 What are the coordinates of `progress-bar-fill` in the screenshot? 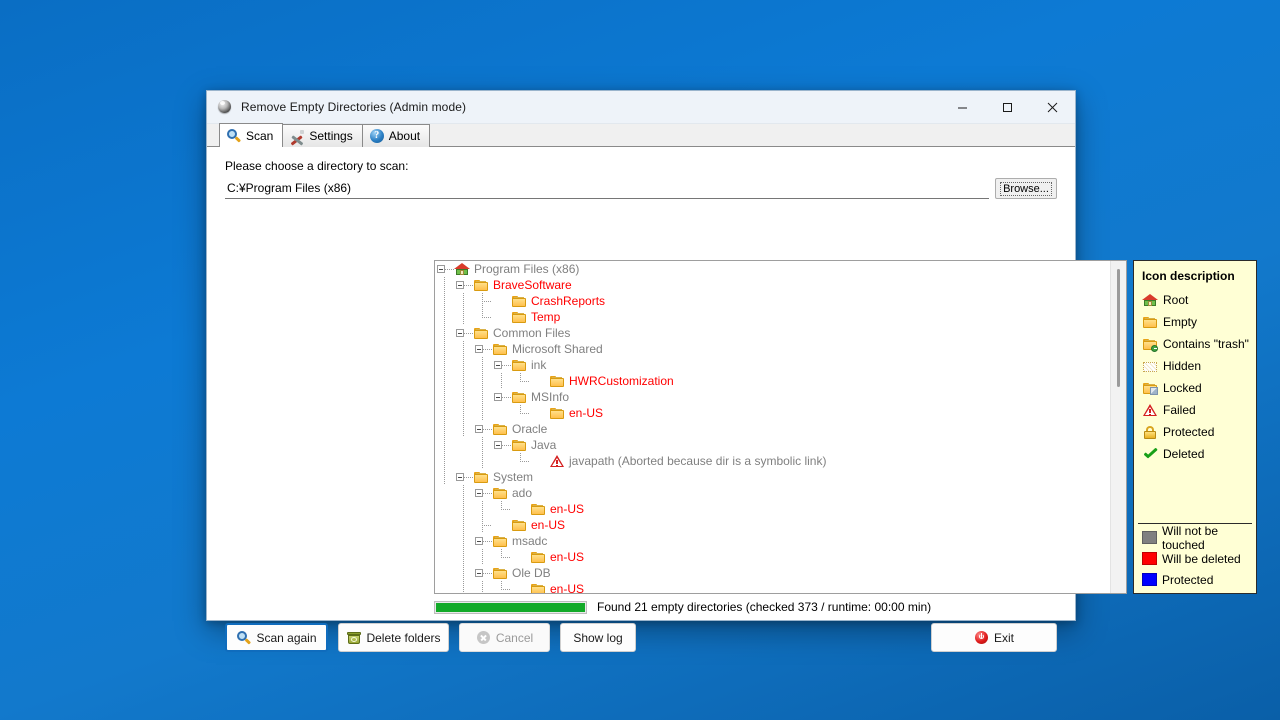 It's located at (510, 607).